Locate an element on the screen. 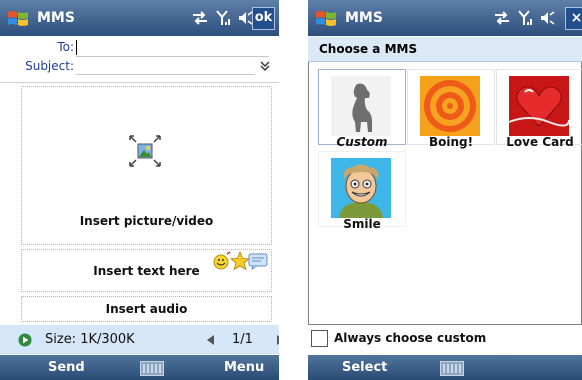  emoticon-icon is located at coordinates (222, 261).